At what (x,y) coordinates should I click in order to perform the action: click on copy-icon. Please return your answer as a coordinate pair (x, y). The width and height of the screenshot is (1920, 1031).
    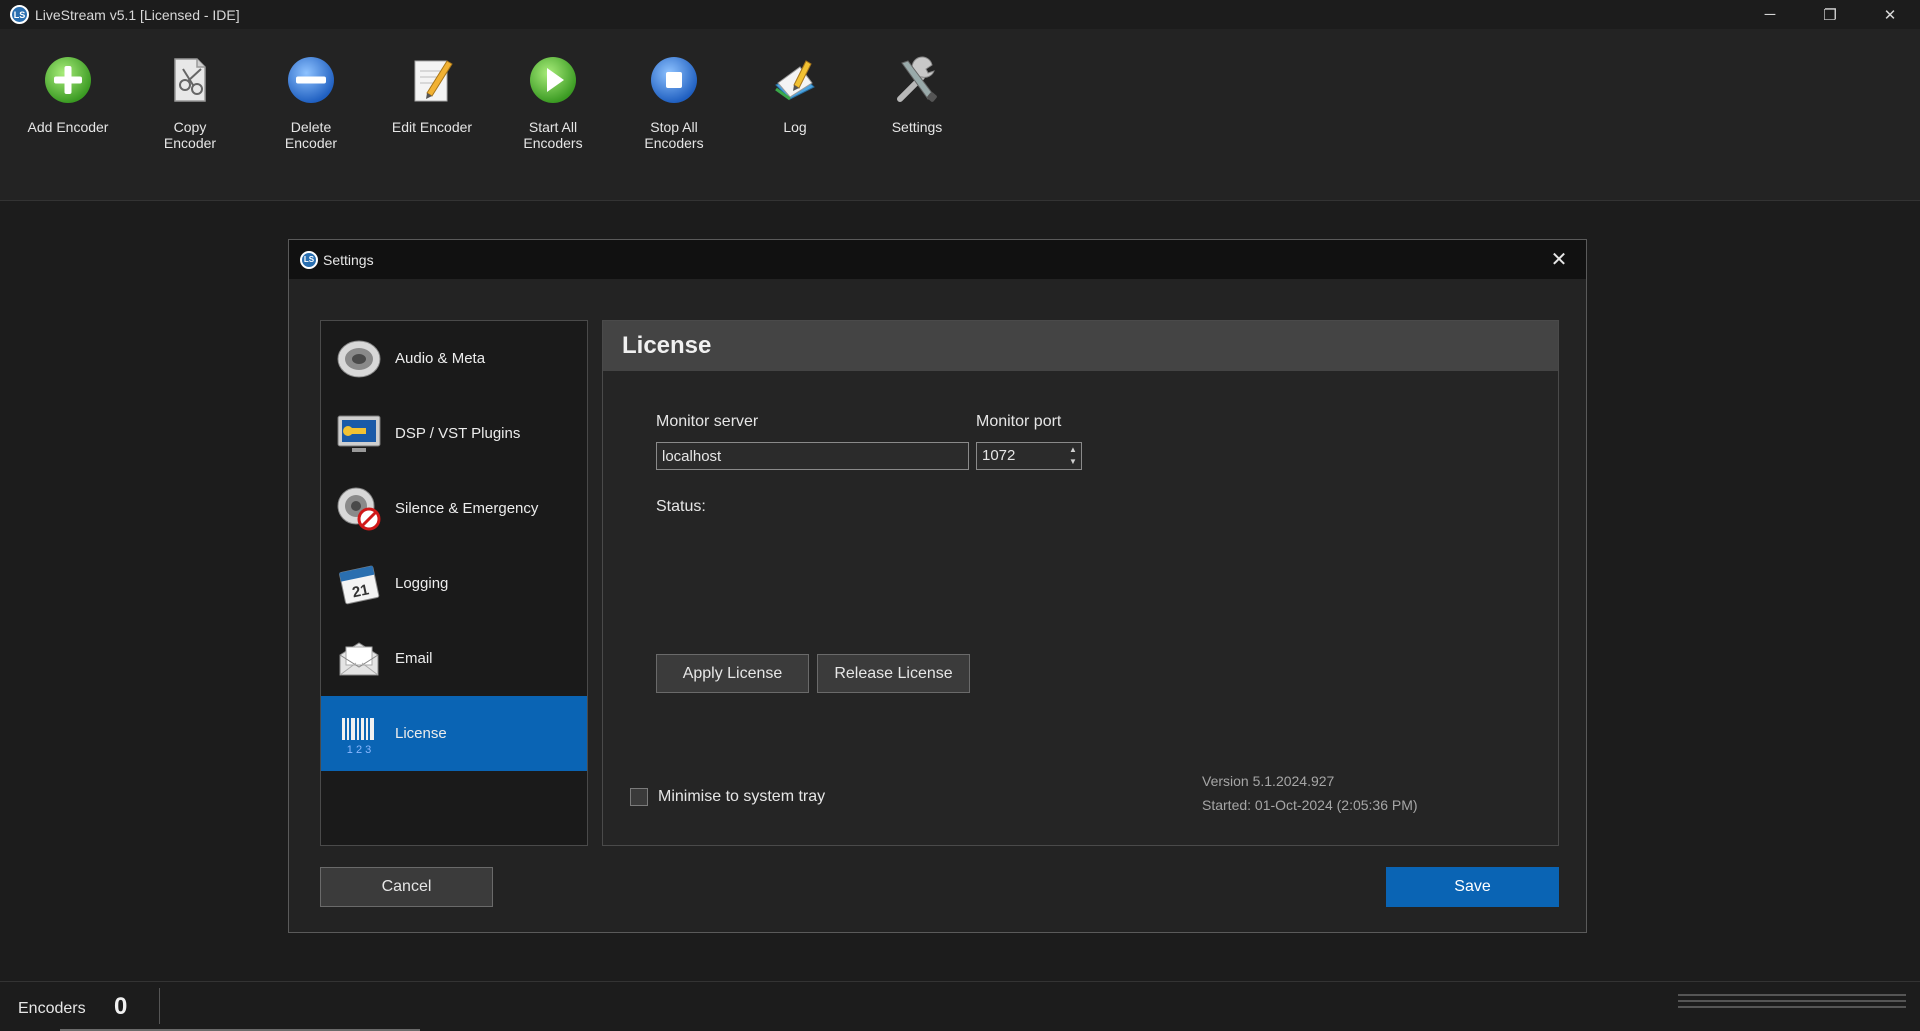
    Looking at the image, I should click on (190, 80).